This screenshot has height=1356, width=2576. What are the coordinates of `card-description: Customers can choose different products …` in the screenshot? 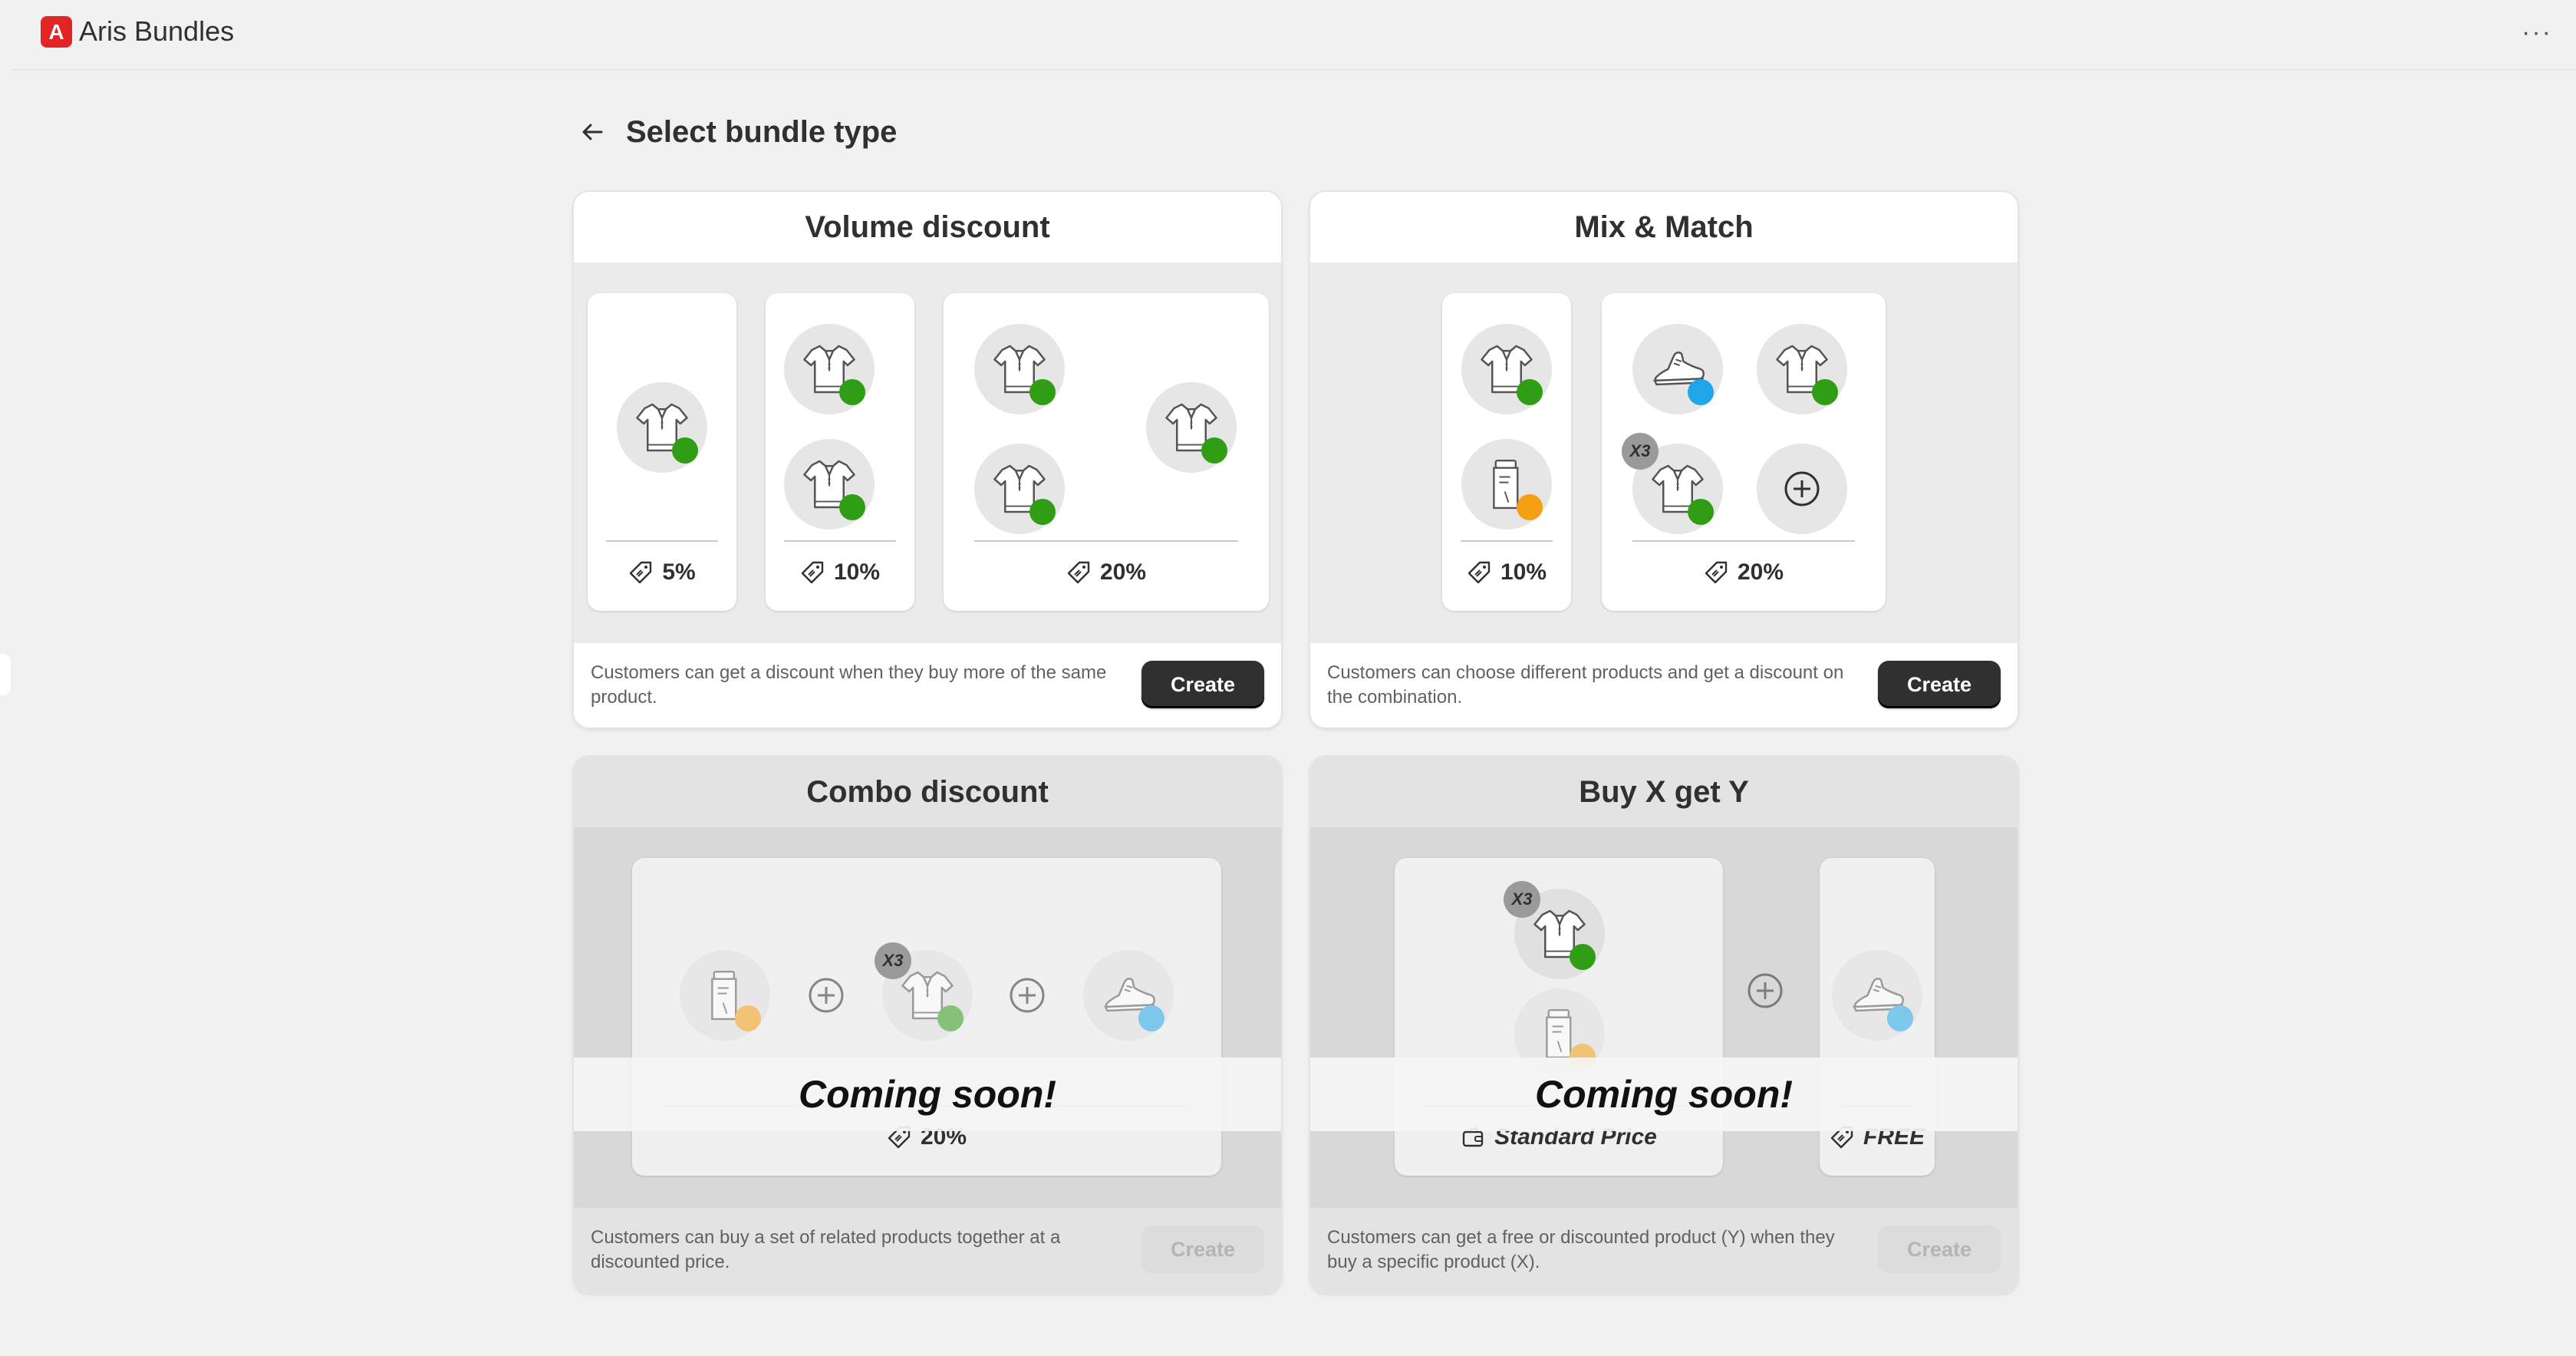 It's located at (1585, 685).